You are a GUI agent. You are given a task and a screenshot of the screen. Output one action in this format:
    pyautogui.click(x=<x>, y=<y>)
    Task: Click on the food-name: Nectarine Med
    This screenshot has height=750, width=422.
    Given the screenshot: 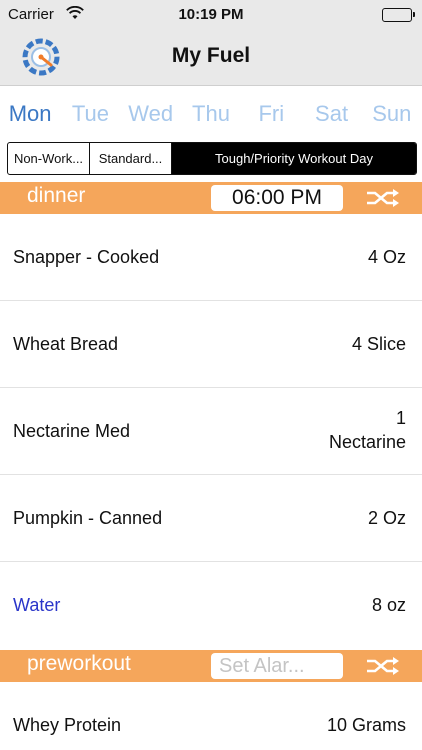 What is the action you would take?
    pyautogui.click(x=72, y=431)
    